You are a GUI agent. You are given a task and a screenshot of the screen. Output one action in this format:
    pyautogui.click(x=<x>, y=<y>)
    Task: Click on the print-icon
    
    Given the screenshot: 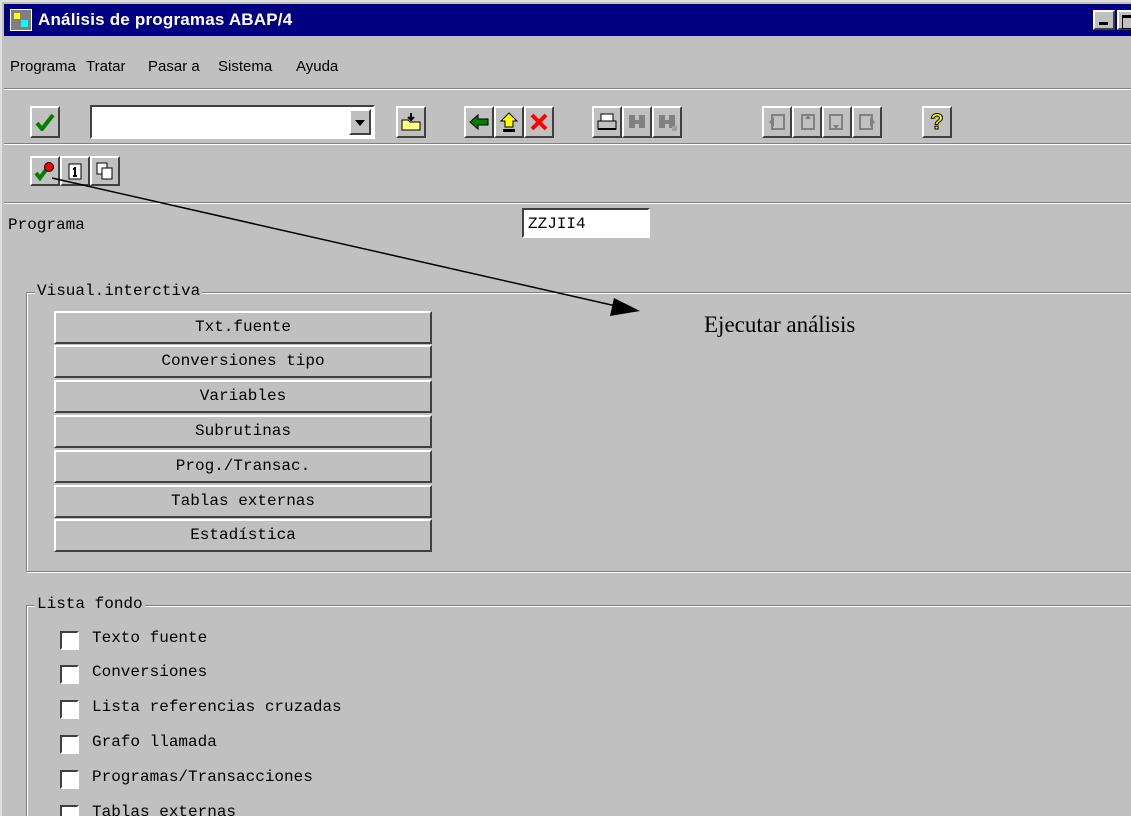 What is the action you would take?
    pyautogui.click(x=607, y=121)
    